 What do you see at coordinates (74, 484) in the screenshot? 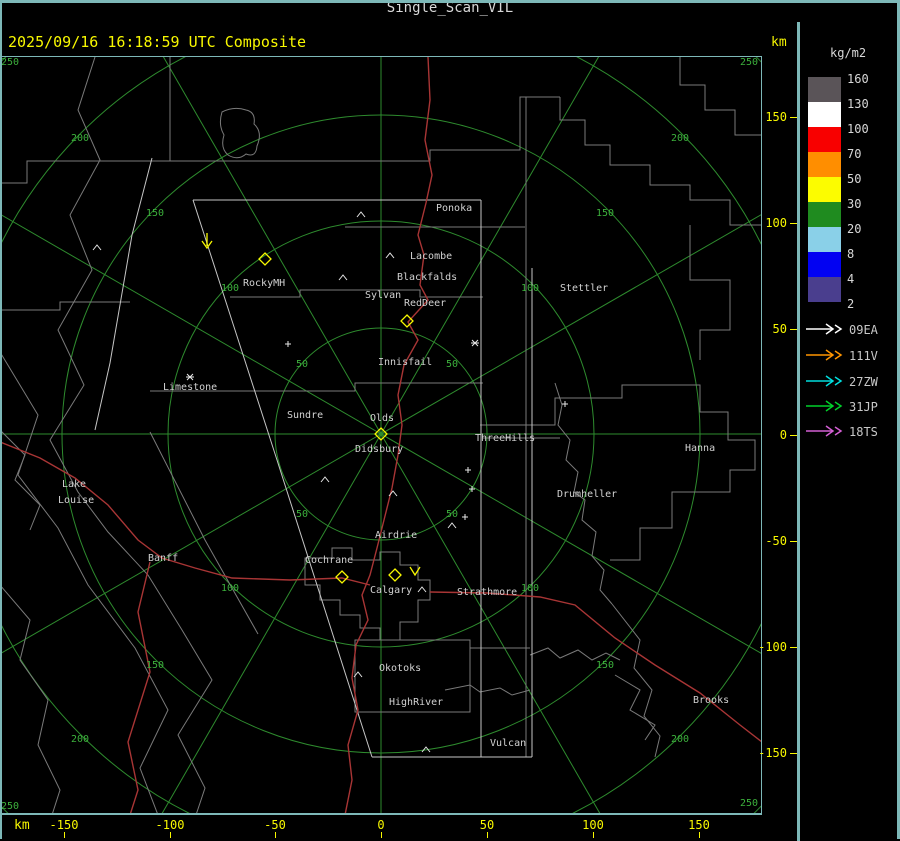
I see `city-label: Lake` at bounding box center [74, 484].